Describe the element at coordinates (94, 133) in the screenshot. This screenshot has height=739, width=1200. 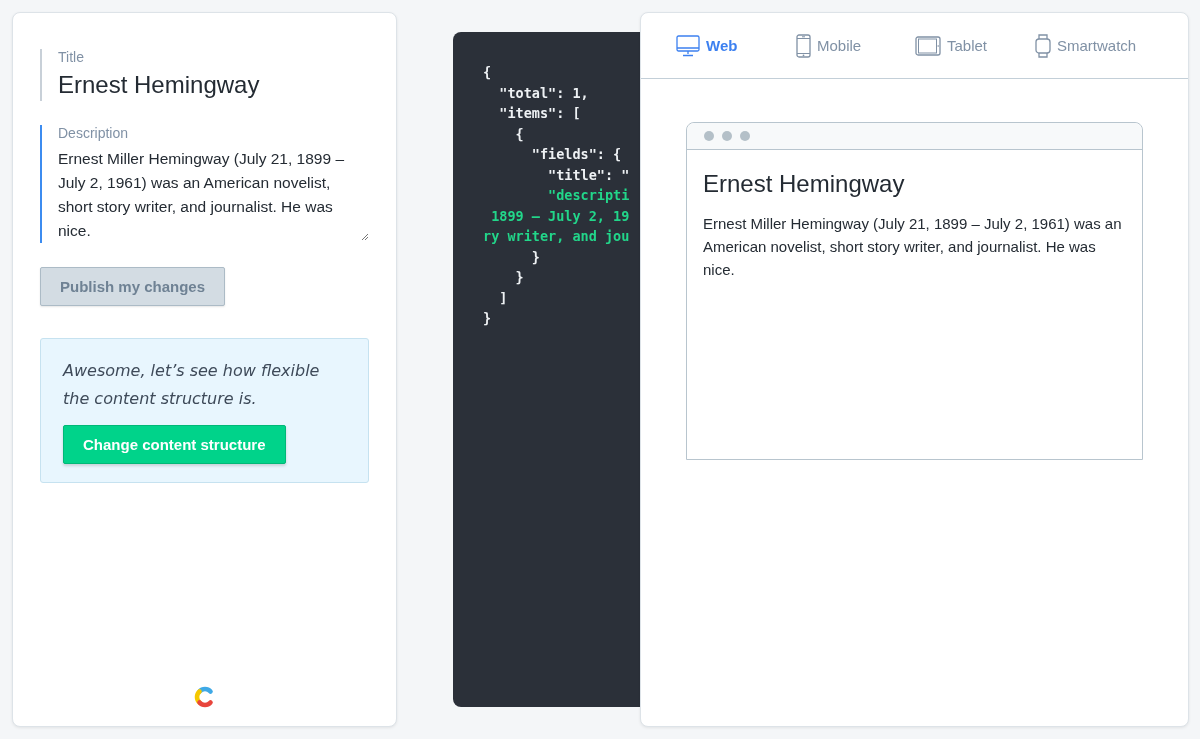
I see `field-label: Description` at that location.